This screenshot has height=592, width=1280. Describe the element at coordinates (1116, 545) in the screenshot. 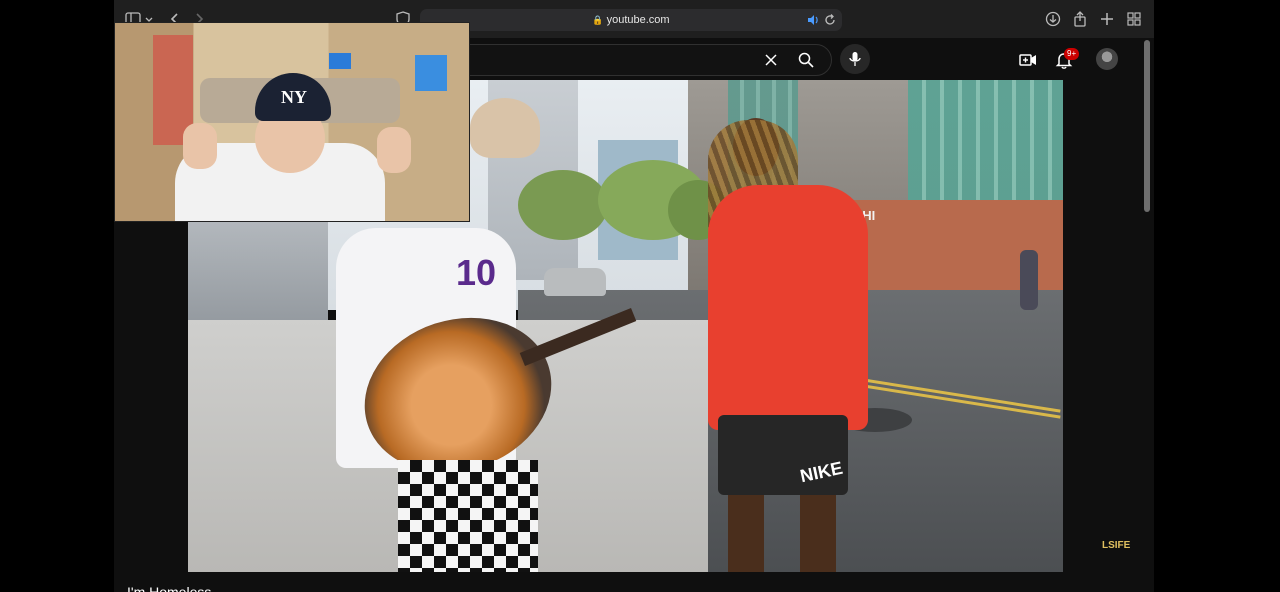

I see `channel-watermark: LSIFE` at that location.